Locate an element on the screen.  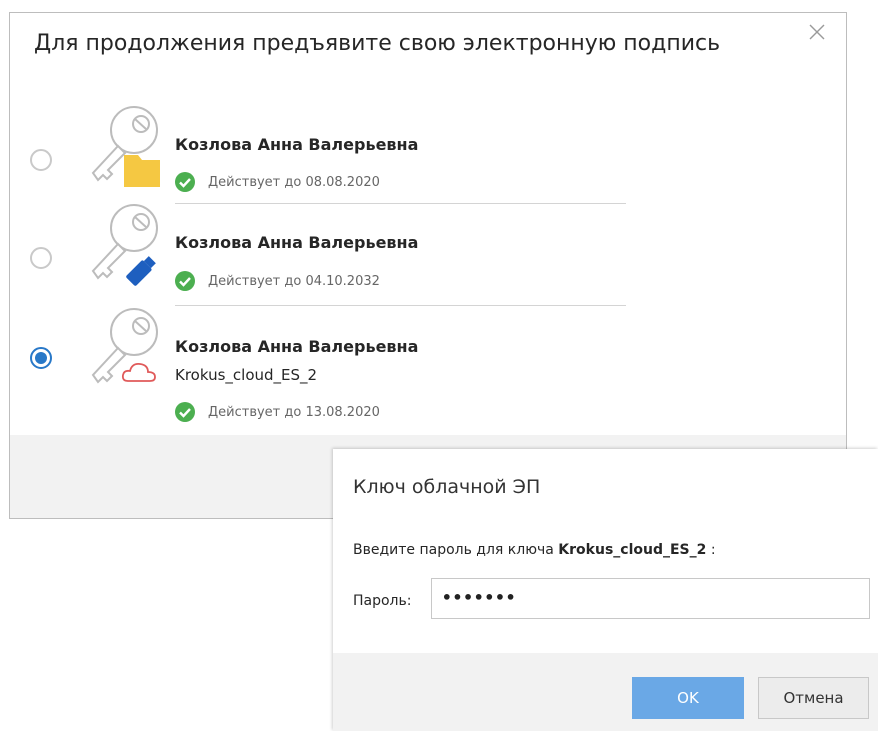
password-label: Пароль: is located at coordinates (382, 601).